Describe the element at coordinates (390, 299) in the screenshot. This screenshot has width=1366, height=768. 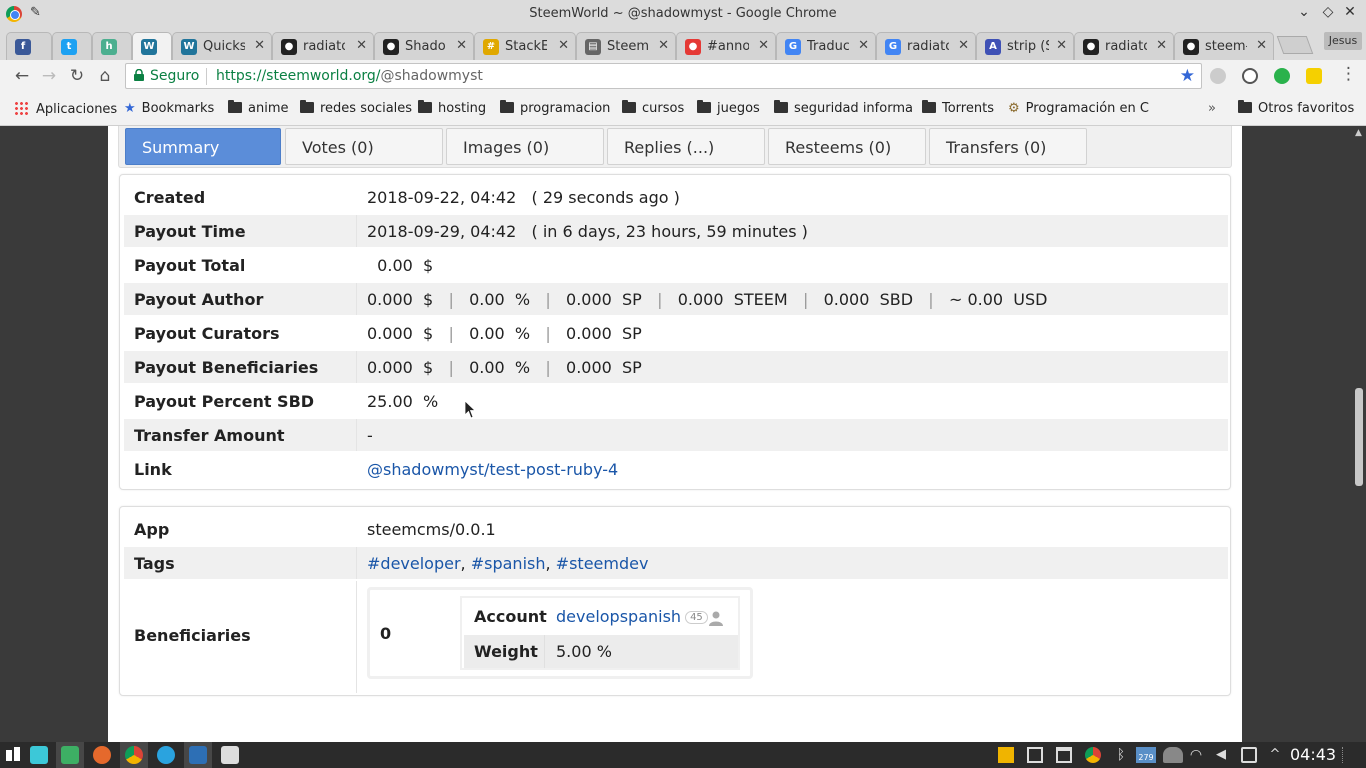
I see `author-usd: 0.000` at that location.